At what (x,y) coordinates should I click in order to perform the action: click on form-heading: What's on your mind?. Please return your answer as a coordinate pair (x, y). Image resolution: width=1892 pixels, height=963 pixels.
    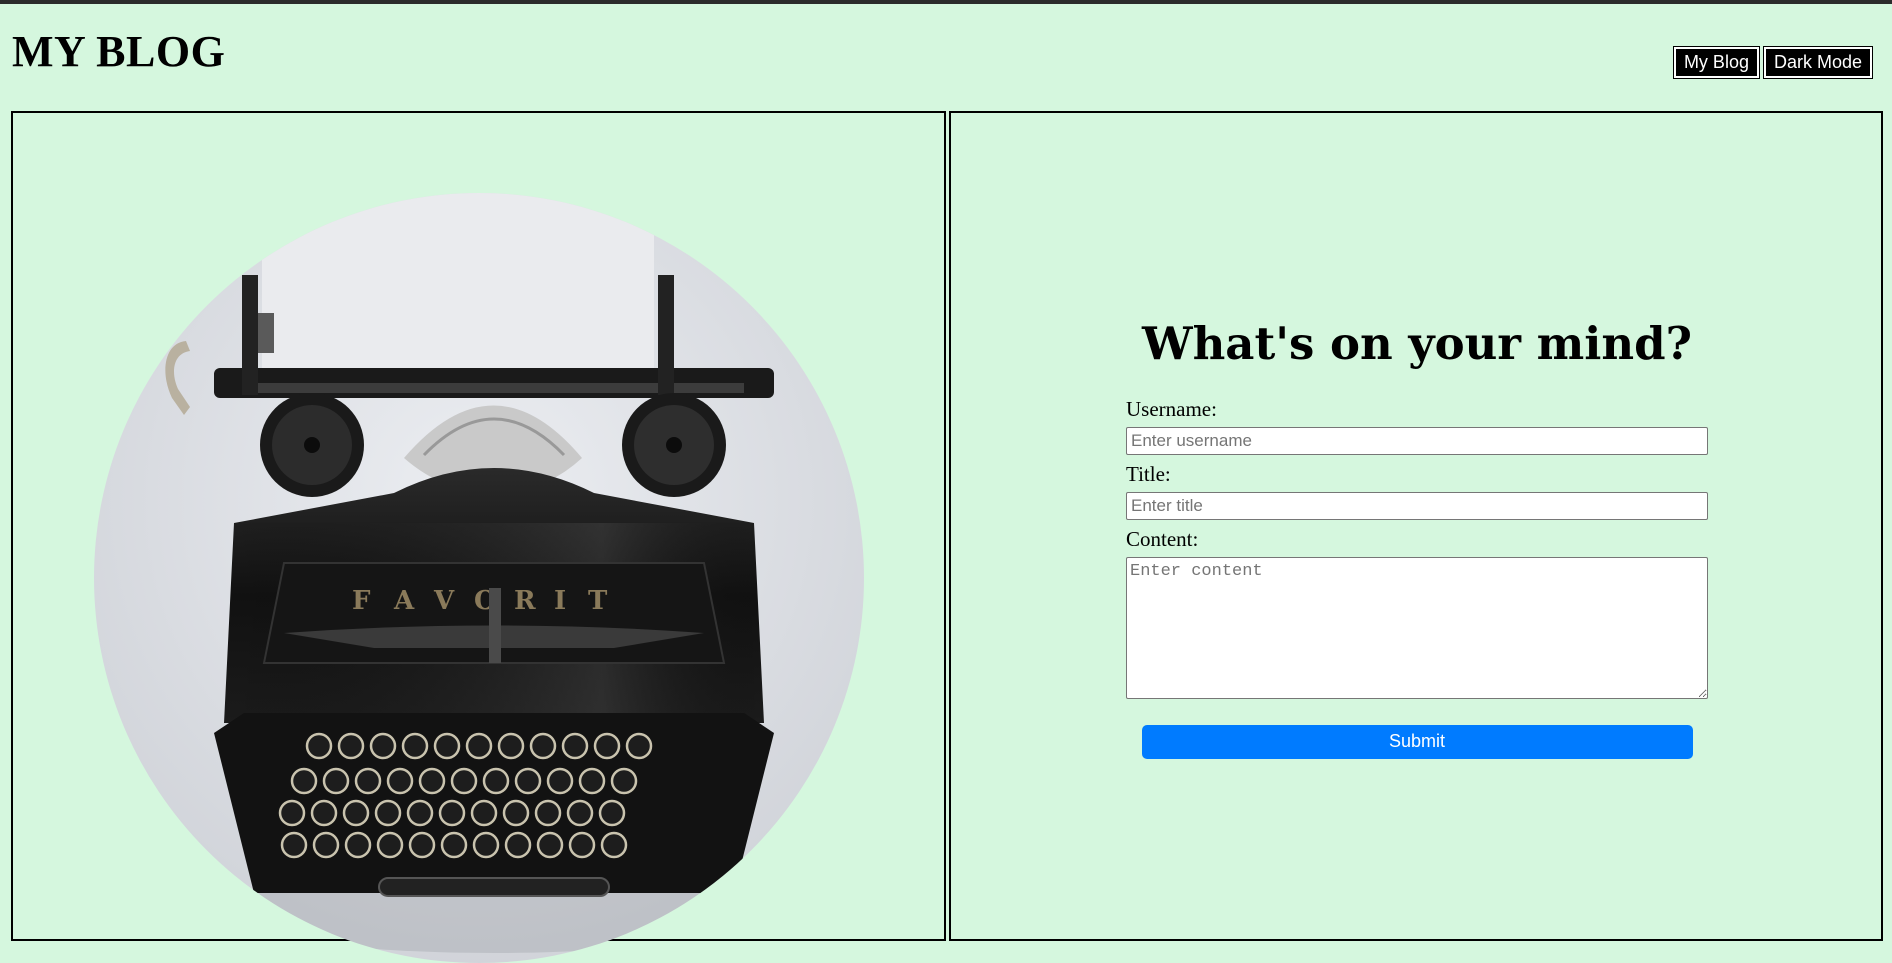
    Looking at the image, I should click on (1417, 343).